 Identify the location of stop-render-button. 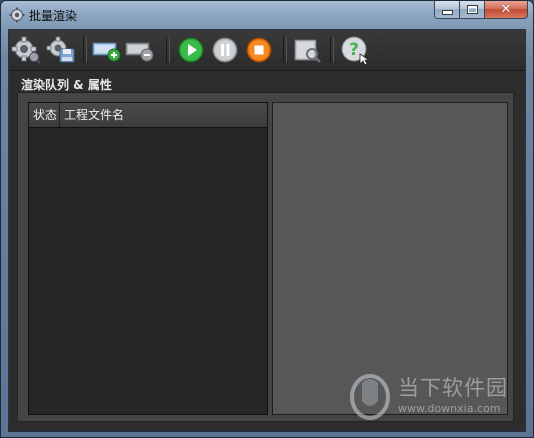
(259, 50).